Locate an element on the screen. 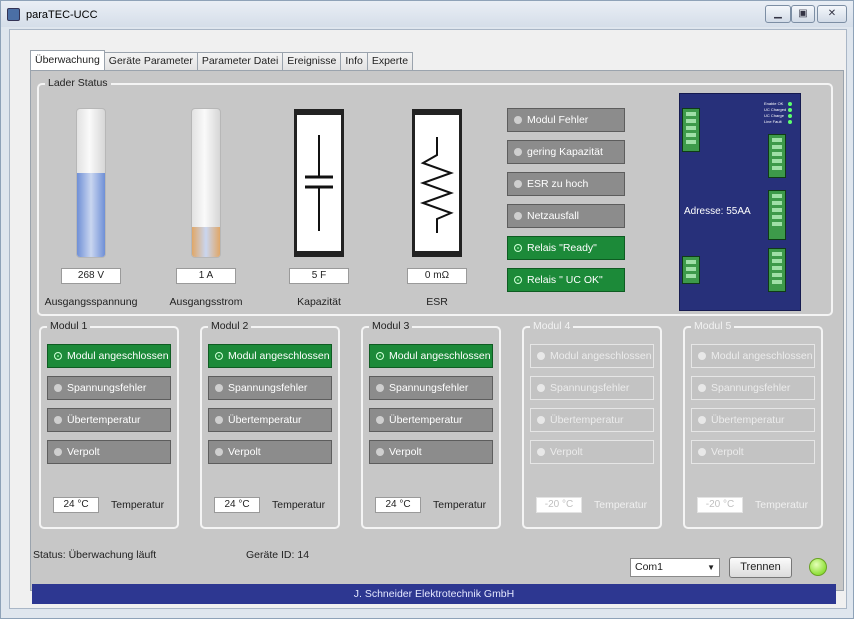 The width and height of the screenshot is (854, 619). modul-legend: Modul 4 is located at coordinates (552, 326).